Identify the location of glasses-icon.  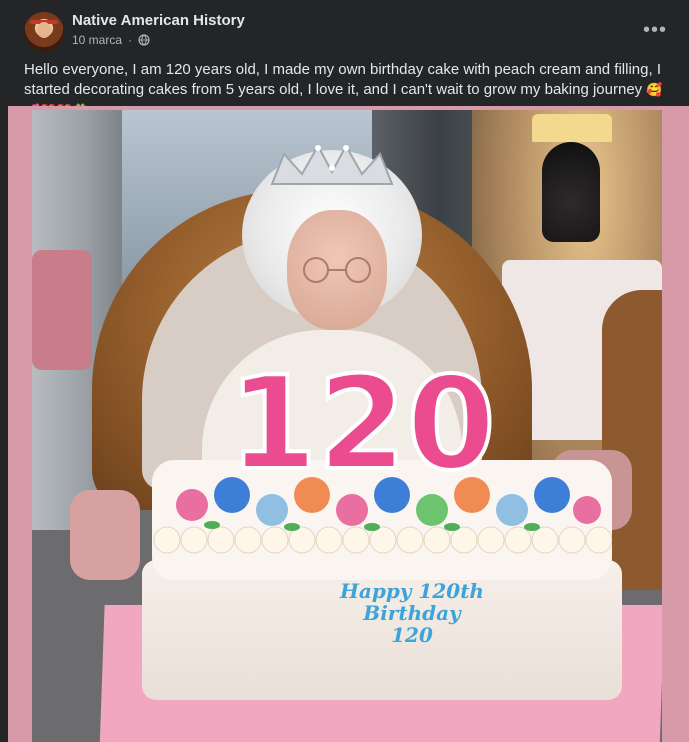
(337, 270).